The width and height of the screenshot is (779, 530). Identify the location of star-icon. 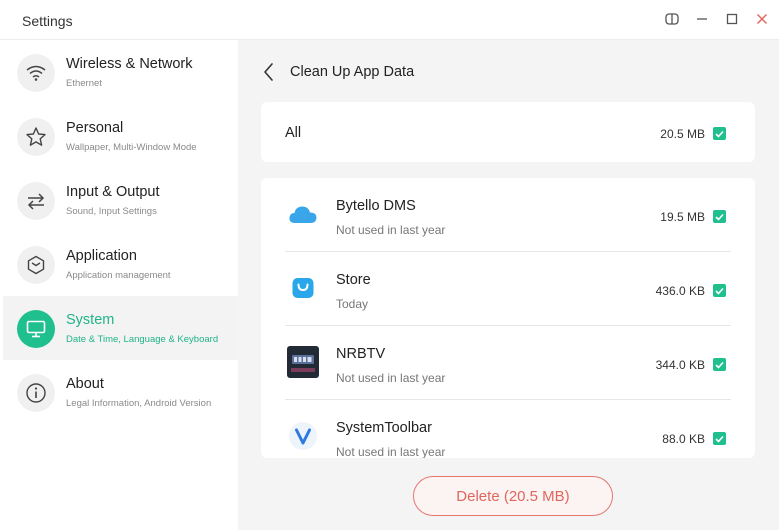
(36, 137).